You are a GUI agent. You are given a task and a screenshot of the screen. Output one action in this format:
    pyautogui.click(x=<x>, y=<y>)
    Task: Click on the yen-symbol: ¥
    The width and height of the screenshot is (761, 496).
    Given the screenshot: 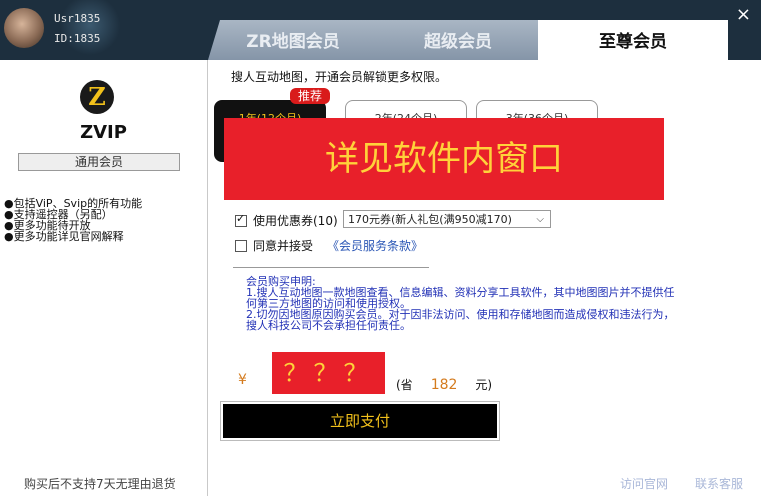 What is the action you would take?
    pyautogui.click(x=242, y=380)
    